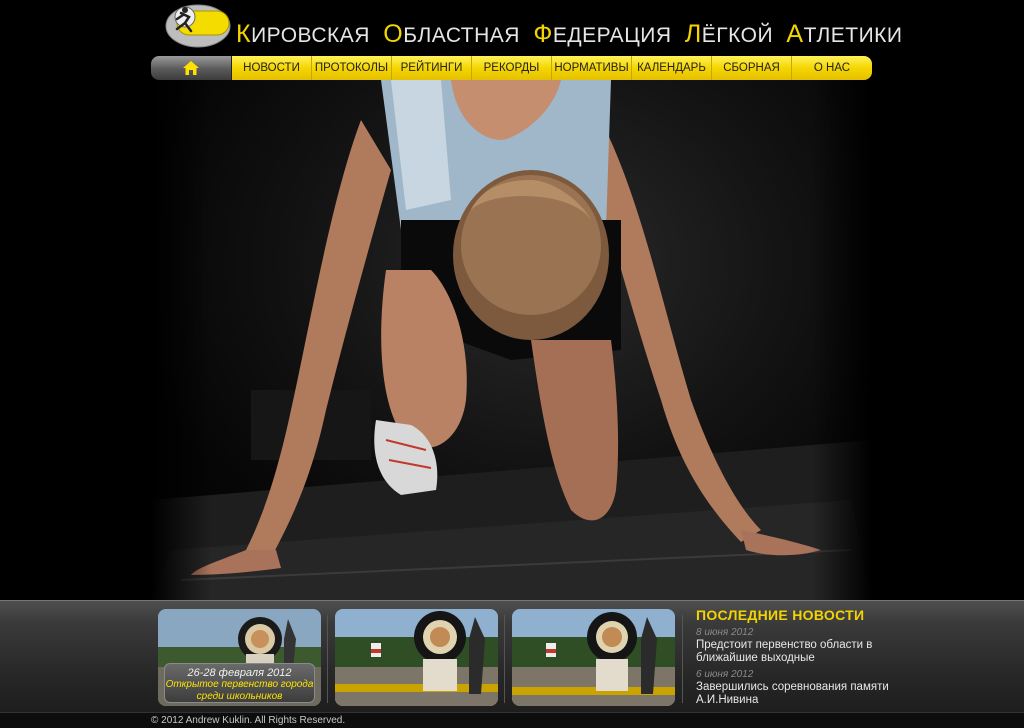 Image resolution: width=1024 pixels, height=728 pixels. What do you see at coordinates (432, 68) in the screenshot?
I see `nav-item-ratings: РЕЙТИНГИ` at bounding box center [432, 68].